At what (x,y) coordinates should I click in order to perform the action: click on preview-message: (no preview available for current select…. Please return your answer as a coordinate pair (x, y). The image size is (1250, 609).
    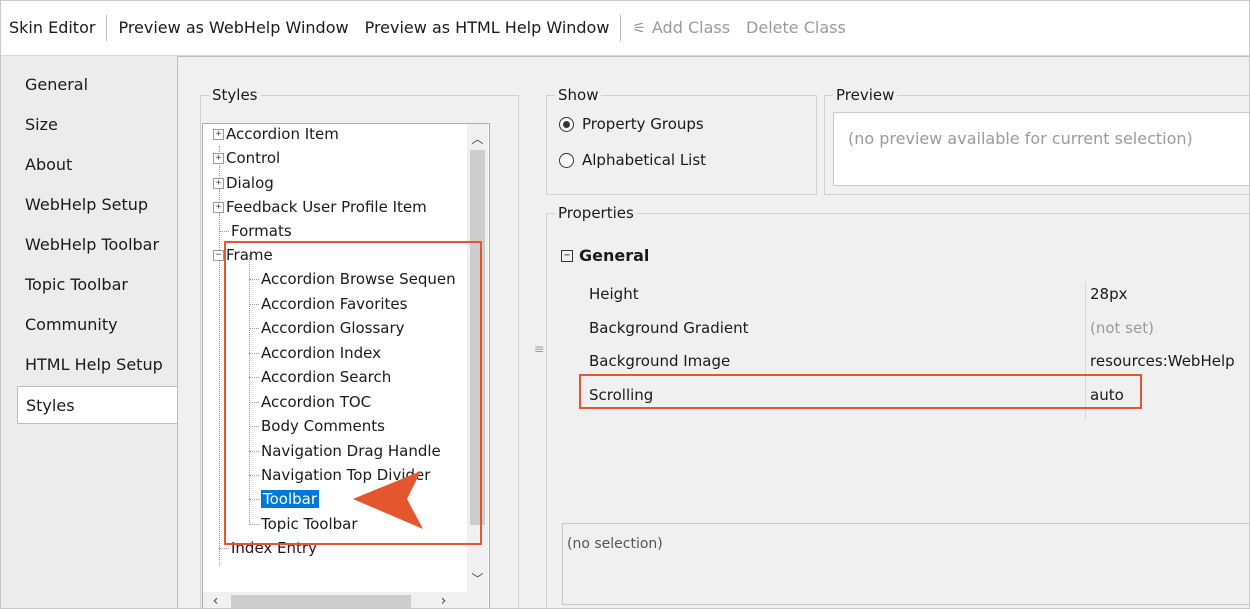
    Looking at the image, I should click on (1020, 138).